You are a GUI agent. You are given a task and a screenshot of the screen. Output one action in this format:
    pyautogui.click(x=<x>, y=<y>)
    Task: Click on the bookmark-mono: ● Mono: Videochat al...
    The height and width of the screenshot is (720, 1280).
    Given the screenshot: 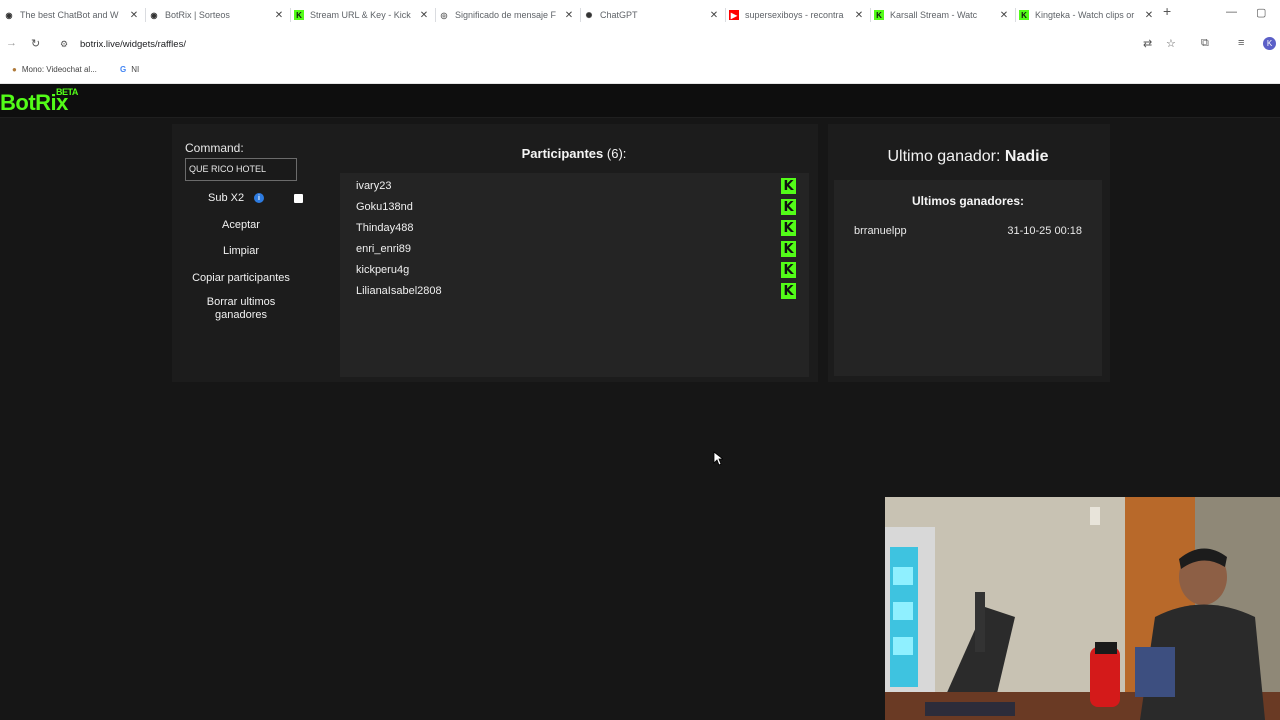 What is the action you would take?
    pyautogui.click(x=54, y=69)
    